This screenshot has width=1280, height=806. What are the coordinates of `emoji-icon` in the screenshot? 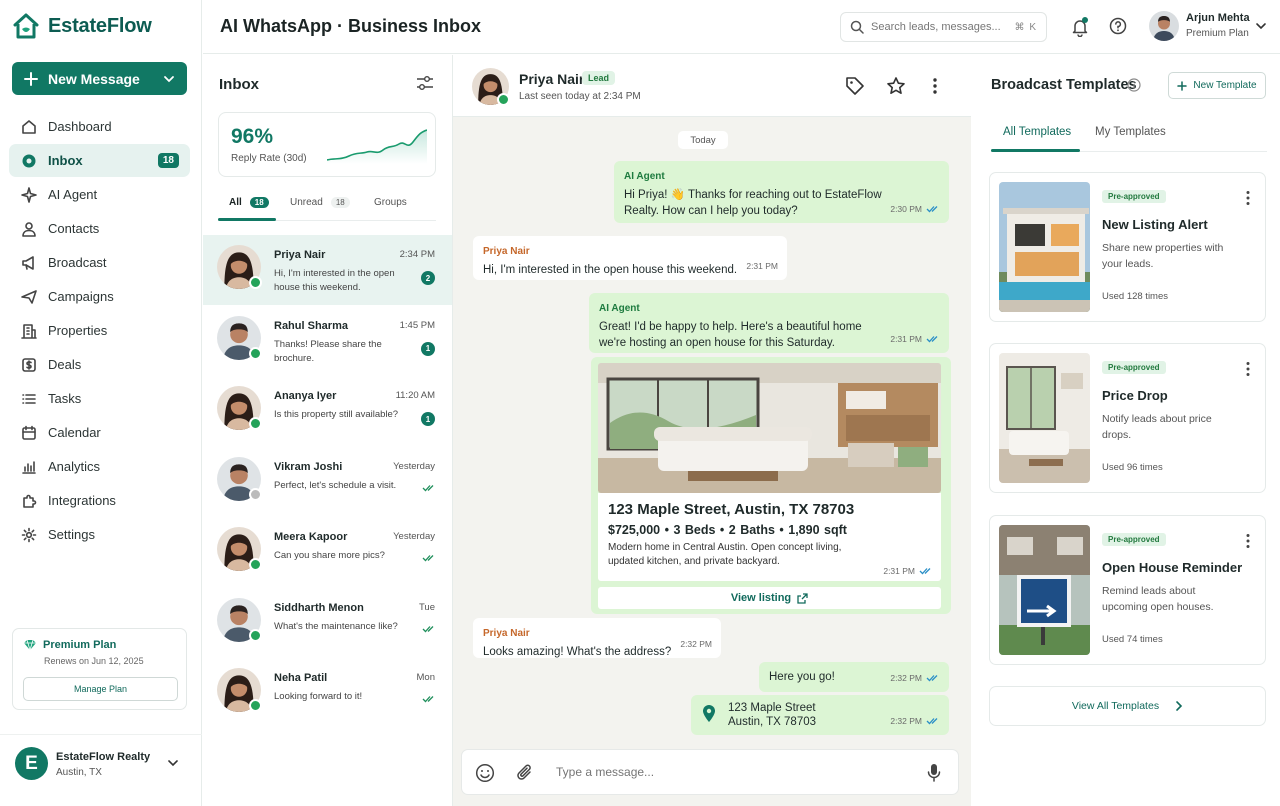 It's located at (485, 773).